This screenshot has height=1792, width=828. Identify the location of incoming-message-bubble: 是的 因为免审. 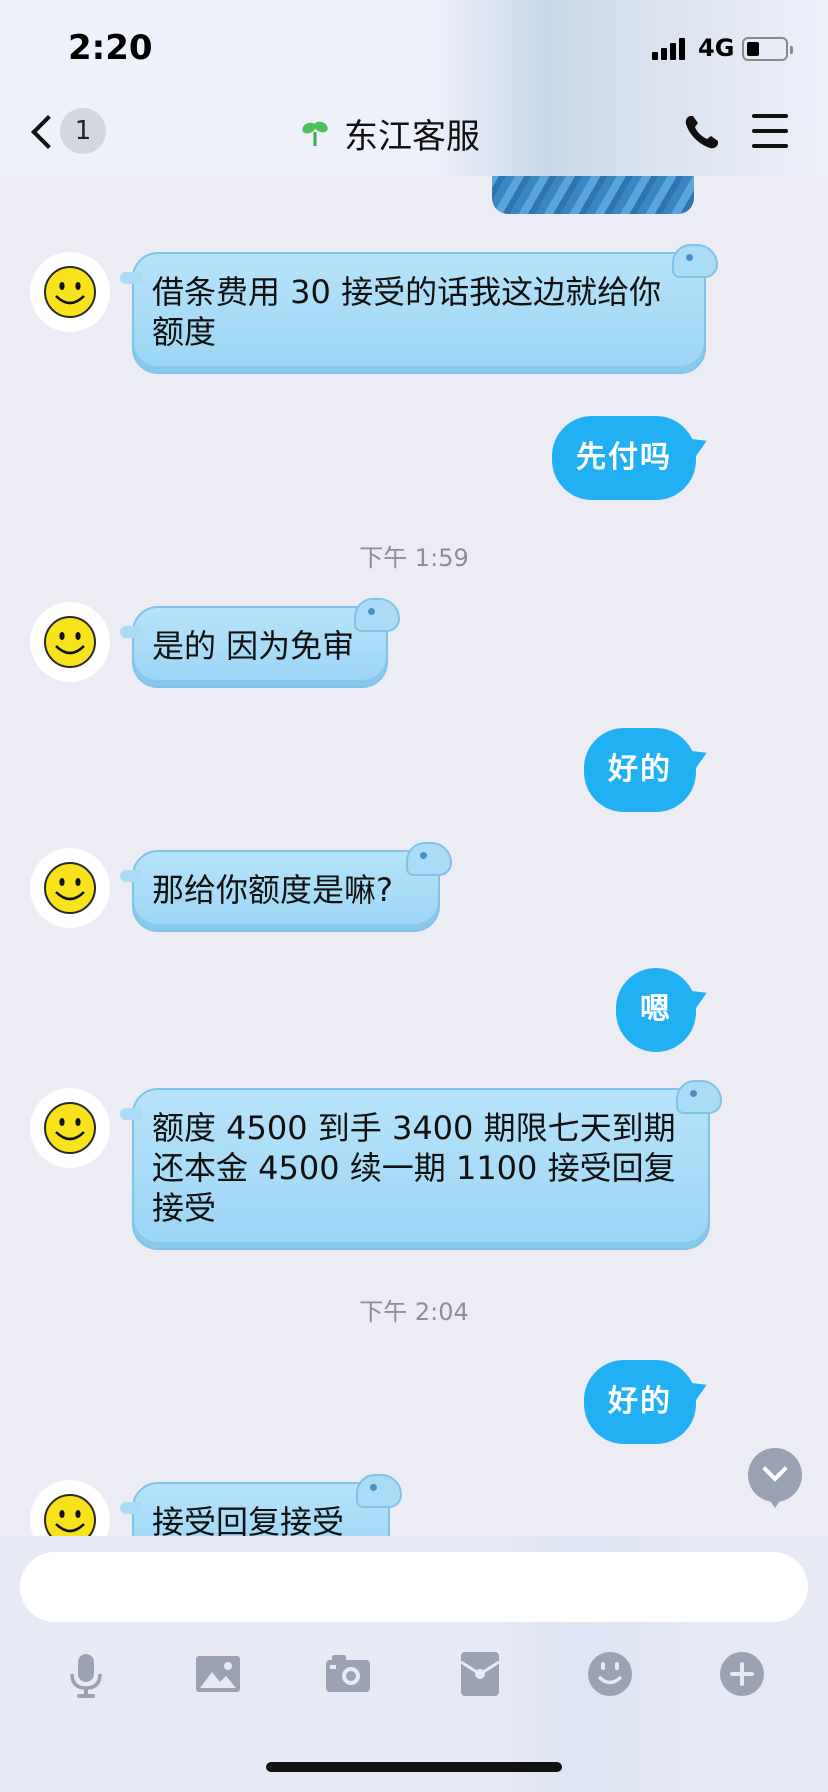
(260, 643).